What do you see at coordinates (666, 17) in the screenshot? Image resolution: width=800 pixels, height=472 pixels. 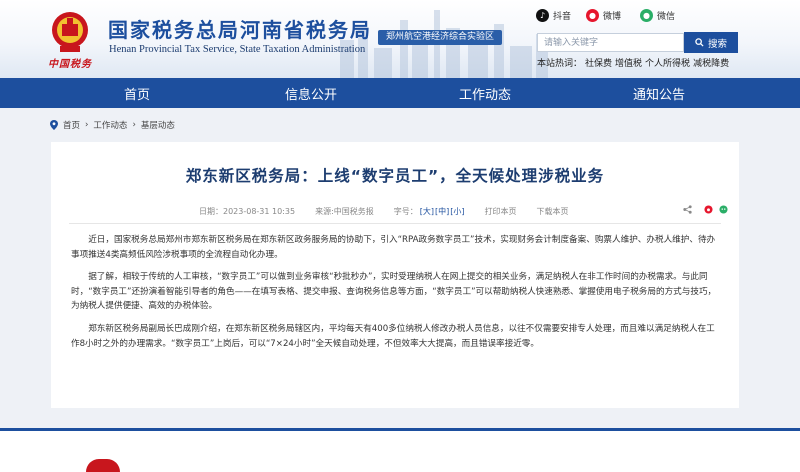 I see `social-wechat-label: 微信` at bounding box center [666, 17].